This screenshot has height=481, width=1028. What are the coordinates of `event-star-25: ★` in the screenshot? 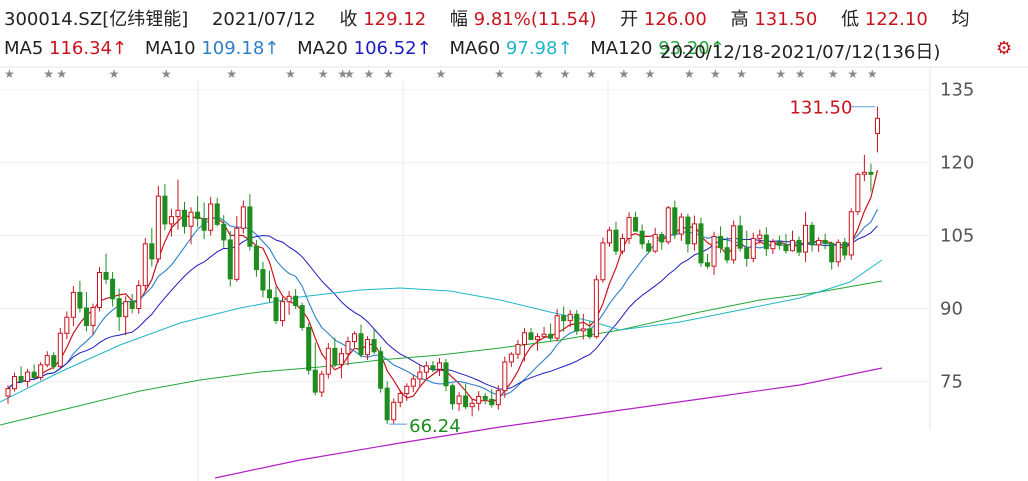 It's located at (852, 74).